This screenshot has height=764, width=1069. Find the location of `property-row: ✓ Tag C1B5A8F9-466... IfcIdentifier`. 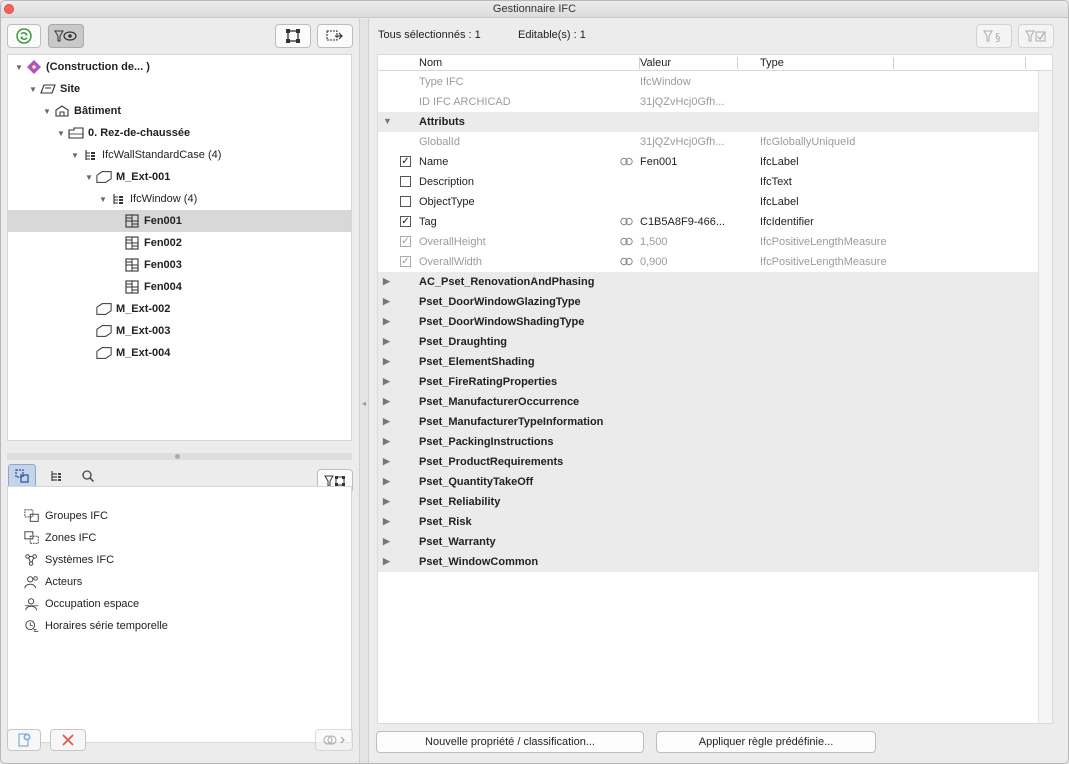

property-row: ✓ Tag C1B5A8F9-466... IfcIdentifier is located at coordinates (709, 222).